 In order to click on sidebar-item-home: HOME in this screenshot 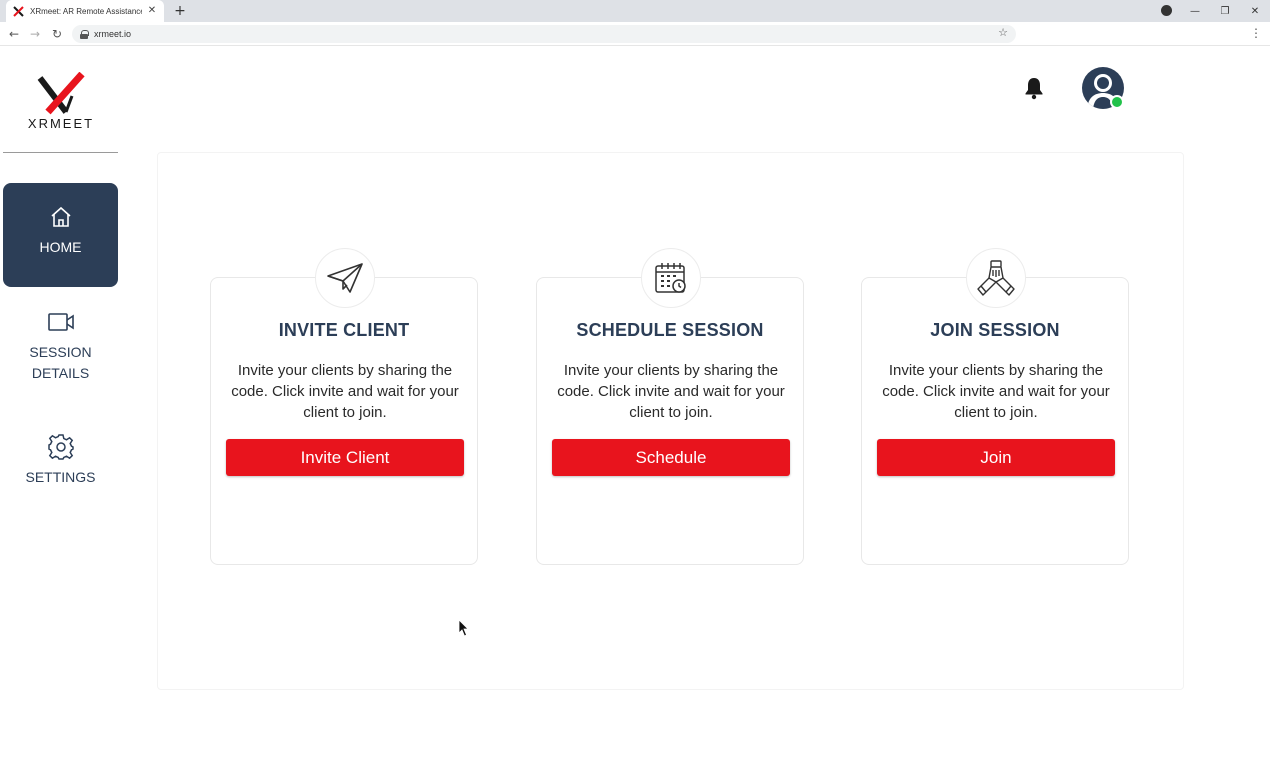, I will do `click(60, 235)`.